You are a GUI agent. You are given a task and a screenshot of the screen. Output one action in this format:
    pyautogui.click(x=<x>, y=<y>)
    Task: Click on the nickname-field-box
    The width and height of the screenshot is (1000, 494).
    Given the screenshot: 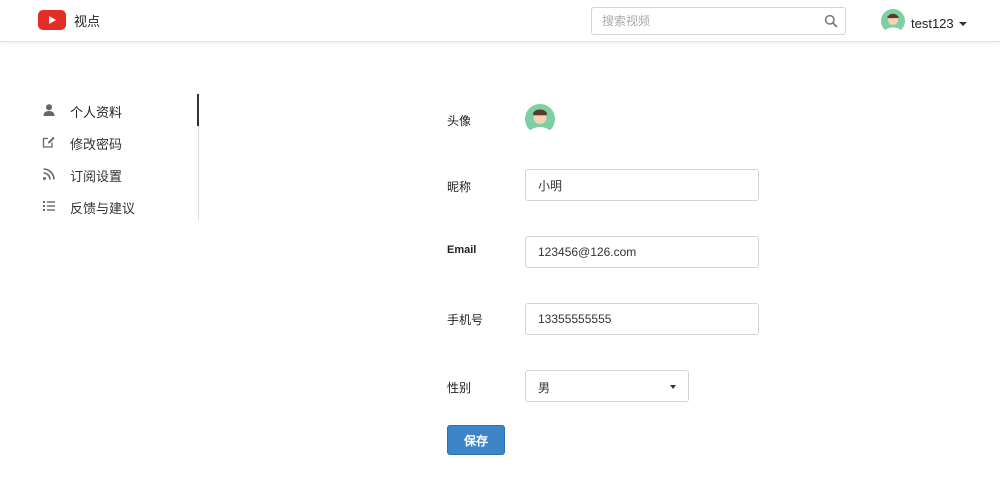 What is the action you would take?
    pyautogui.click(x=642, y=185)
    